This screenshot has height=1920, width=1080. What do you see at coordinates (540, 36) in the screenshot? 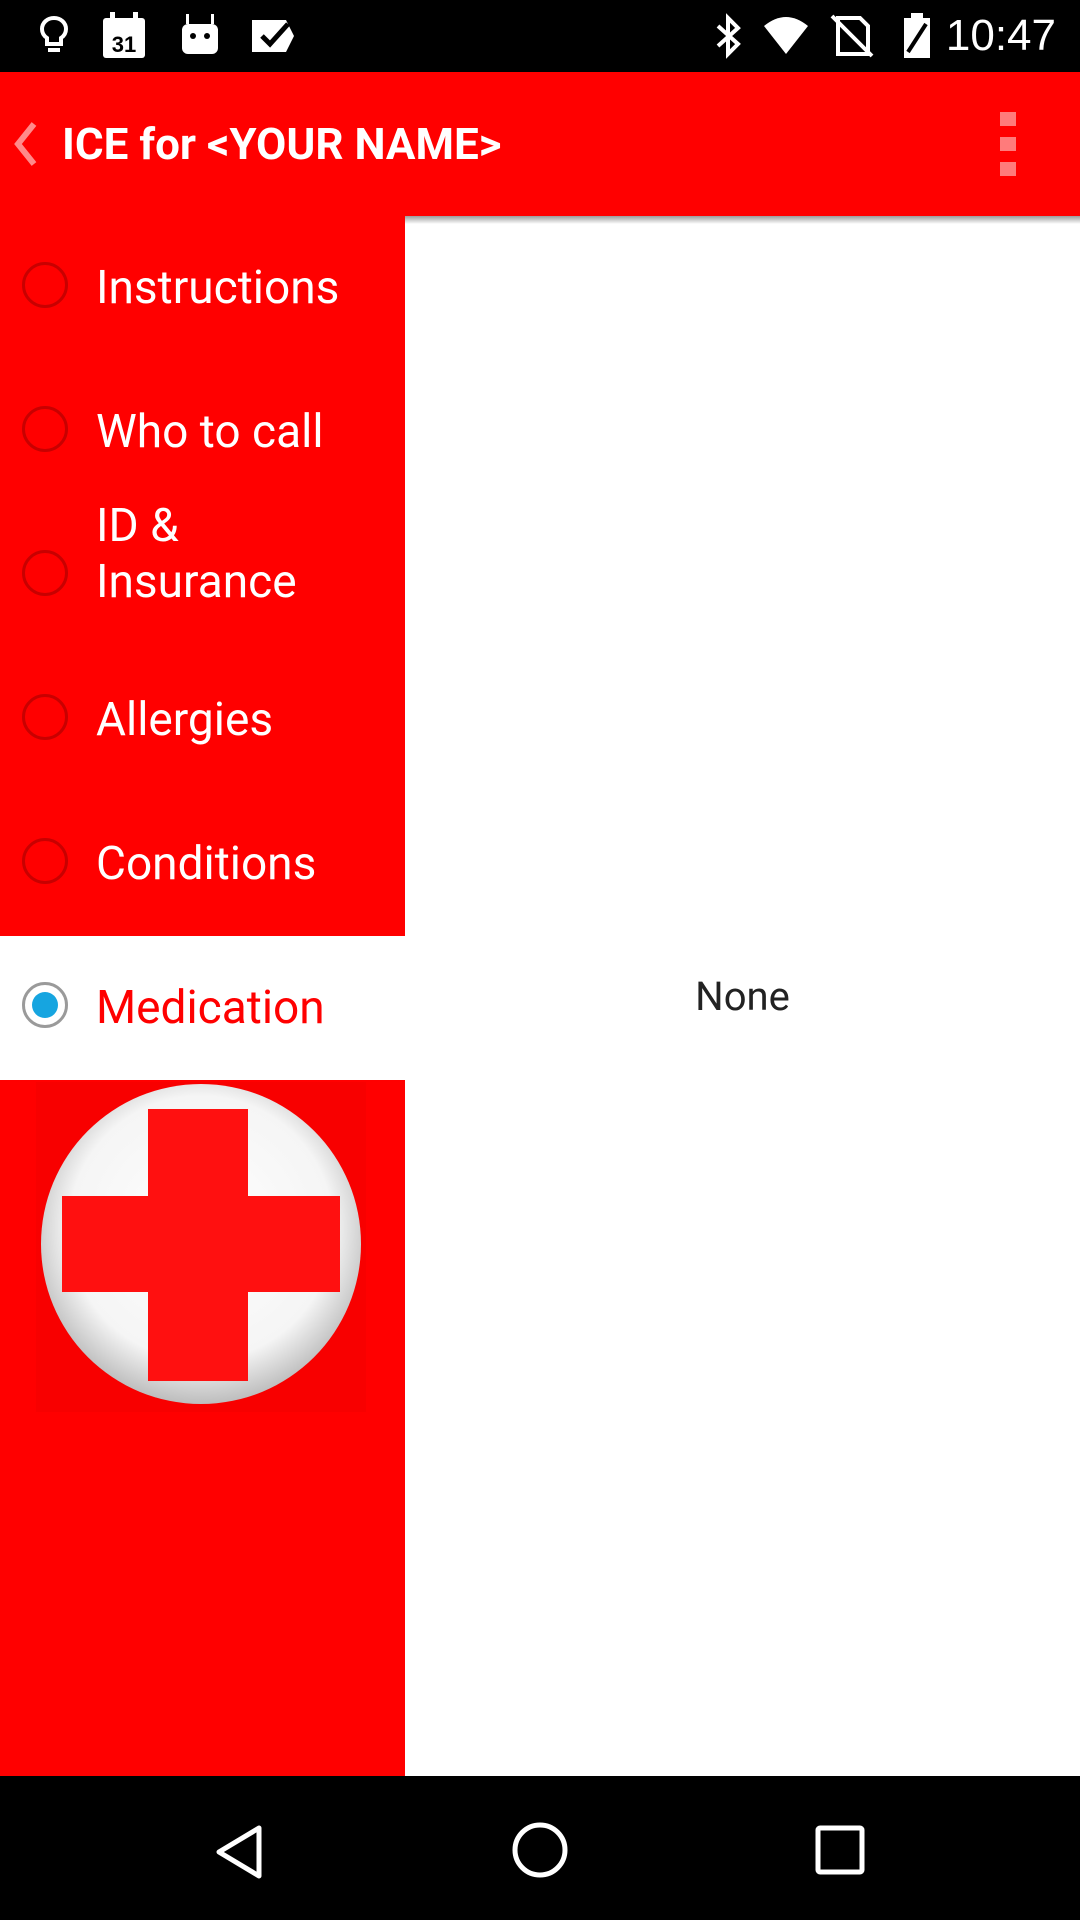
I see `status-bar: 31 10:47` at bounding box center [540, 36].